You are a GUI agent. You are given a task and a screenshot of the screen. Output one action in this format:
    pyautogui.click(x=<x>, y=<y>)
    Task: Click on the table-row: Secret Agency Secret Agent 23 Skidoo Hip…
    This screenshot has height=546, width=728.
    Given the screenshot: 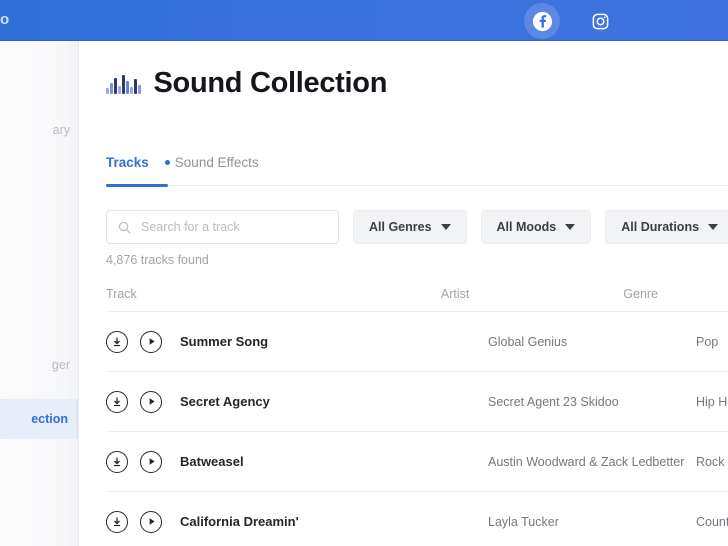 What is the action you would take?
    pyautogui.click(x=417, y=402)
    